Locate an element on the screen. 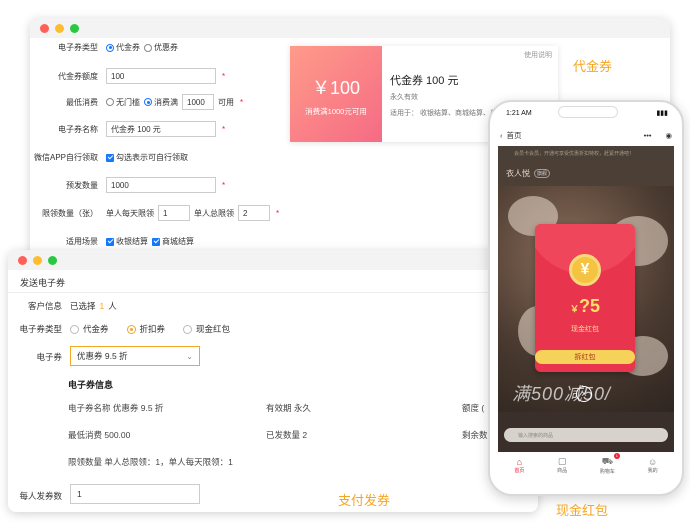  coupon-preview-amount: ￥100 is located at coordinates (336, 88).